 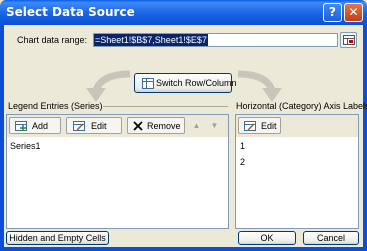 I want to click on remove-series-label: Remove, so click(x=164, y=126).